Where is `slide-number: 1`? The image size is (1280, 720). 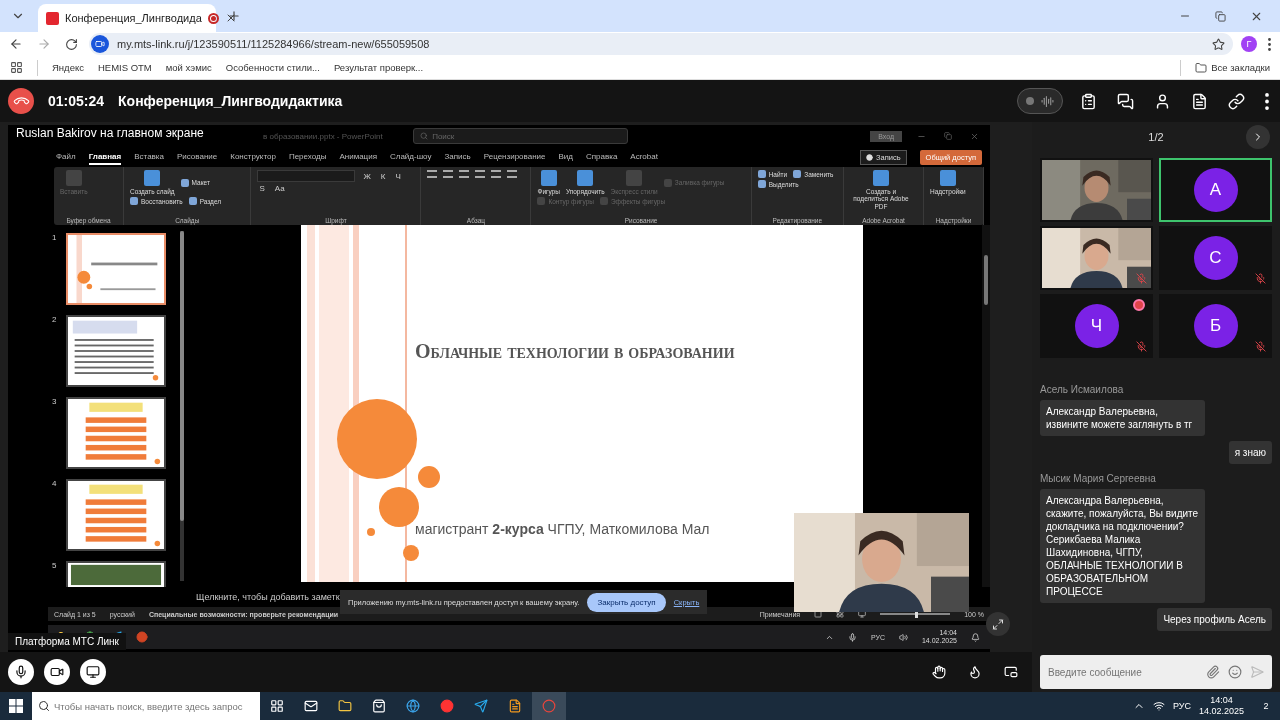
slide-number: 1 is located at coordinates (55, 237).